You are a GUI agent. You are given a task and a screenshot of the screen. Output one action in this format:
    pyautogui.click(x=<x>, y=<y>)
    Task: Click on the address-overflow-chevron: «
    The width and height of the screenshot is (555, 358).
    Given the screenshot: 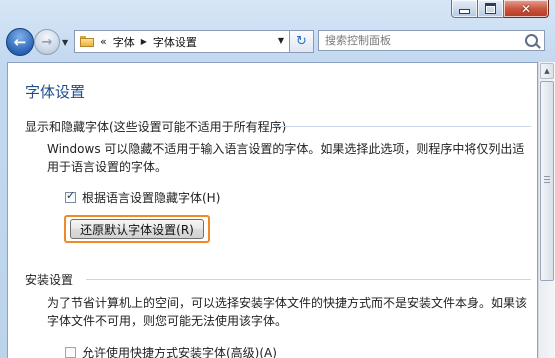 What is the action you would take?
    pyautogui.click(x=103, y=41)
    